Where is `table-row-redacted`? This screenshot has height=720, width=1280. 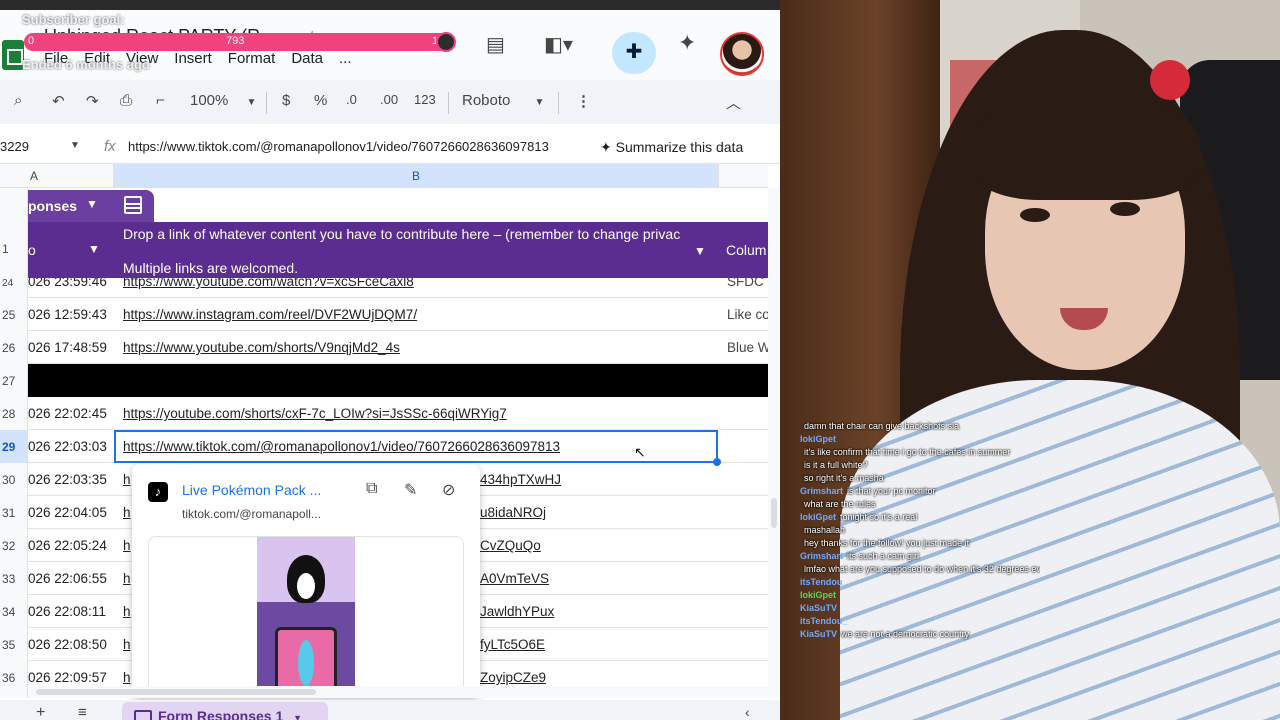
table-row-redacted is located at coordinates (398, 380).